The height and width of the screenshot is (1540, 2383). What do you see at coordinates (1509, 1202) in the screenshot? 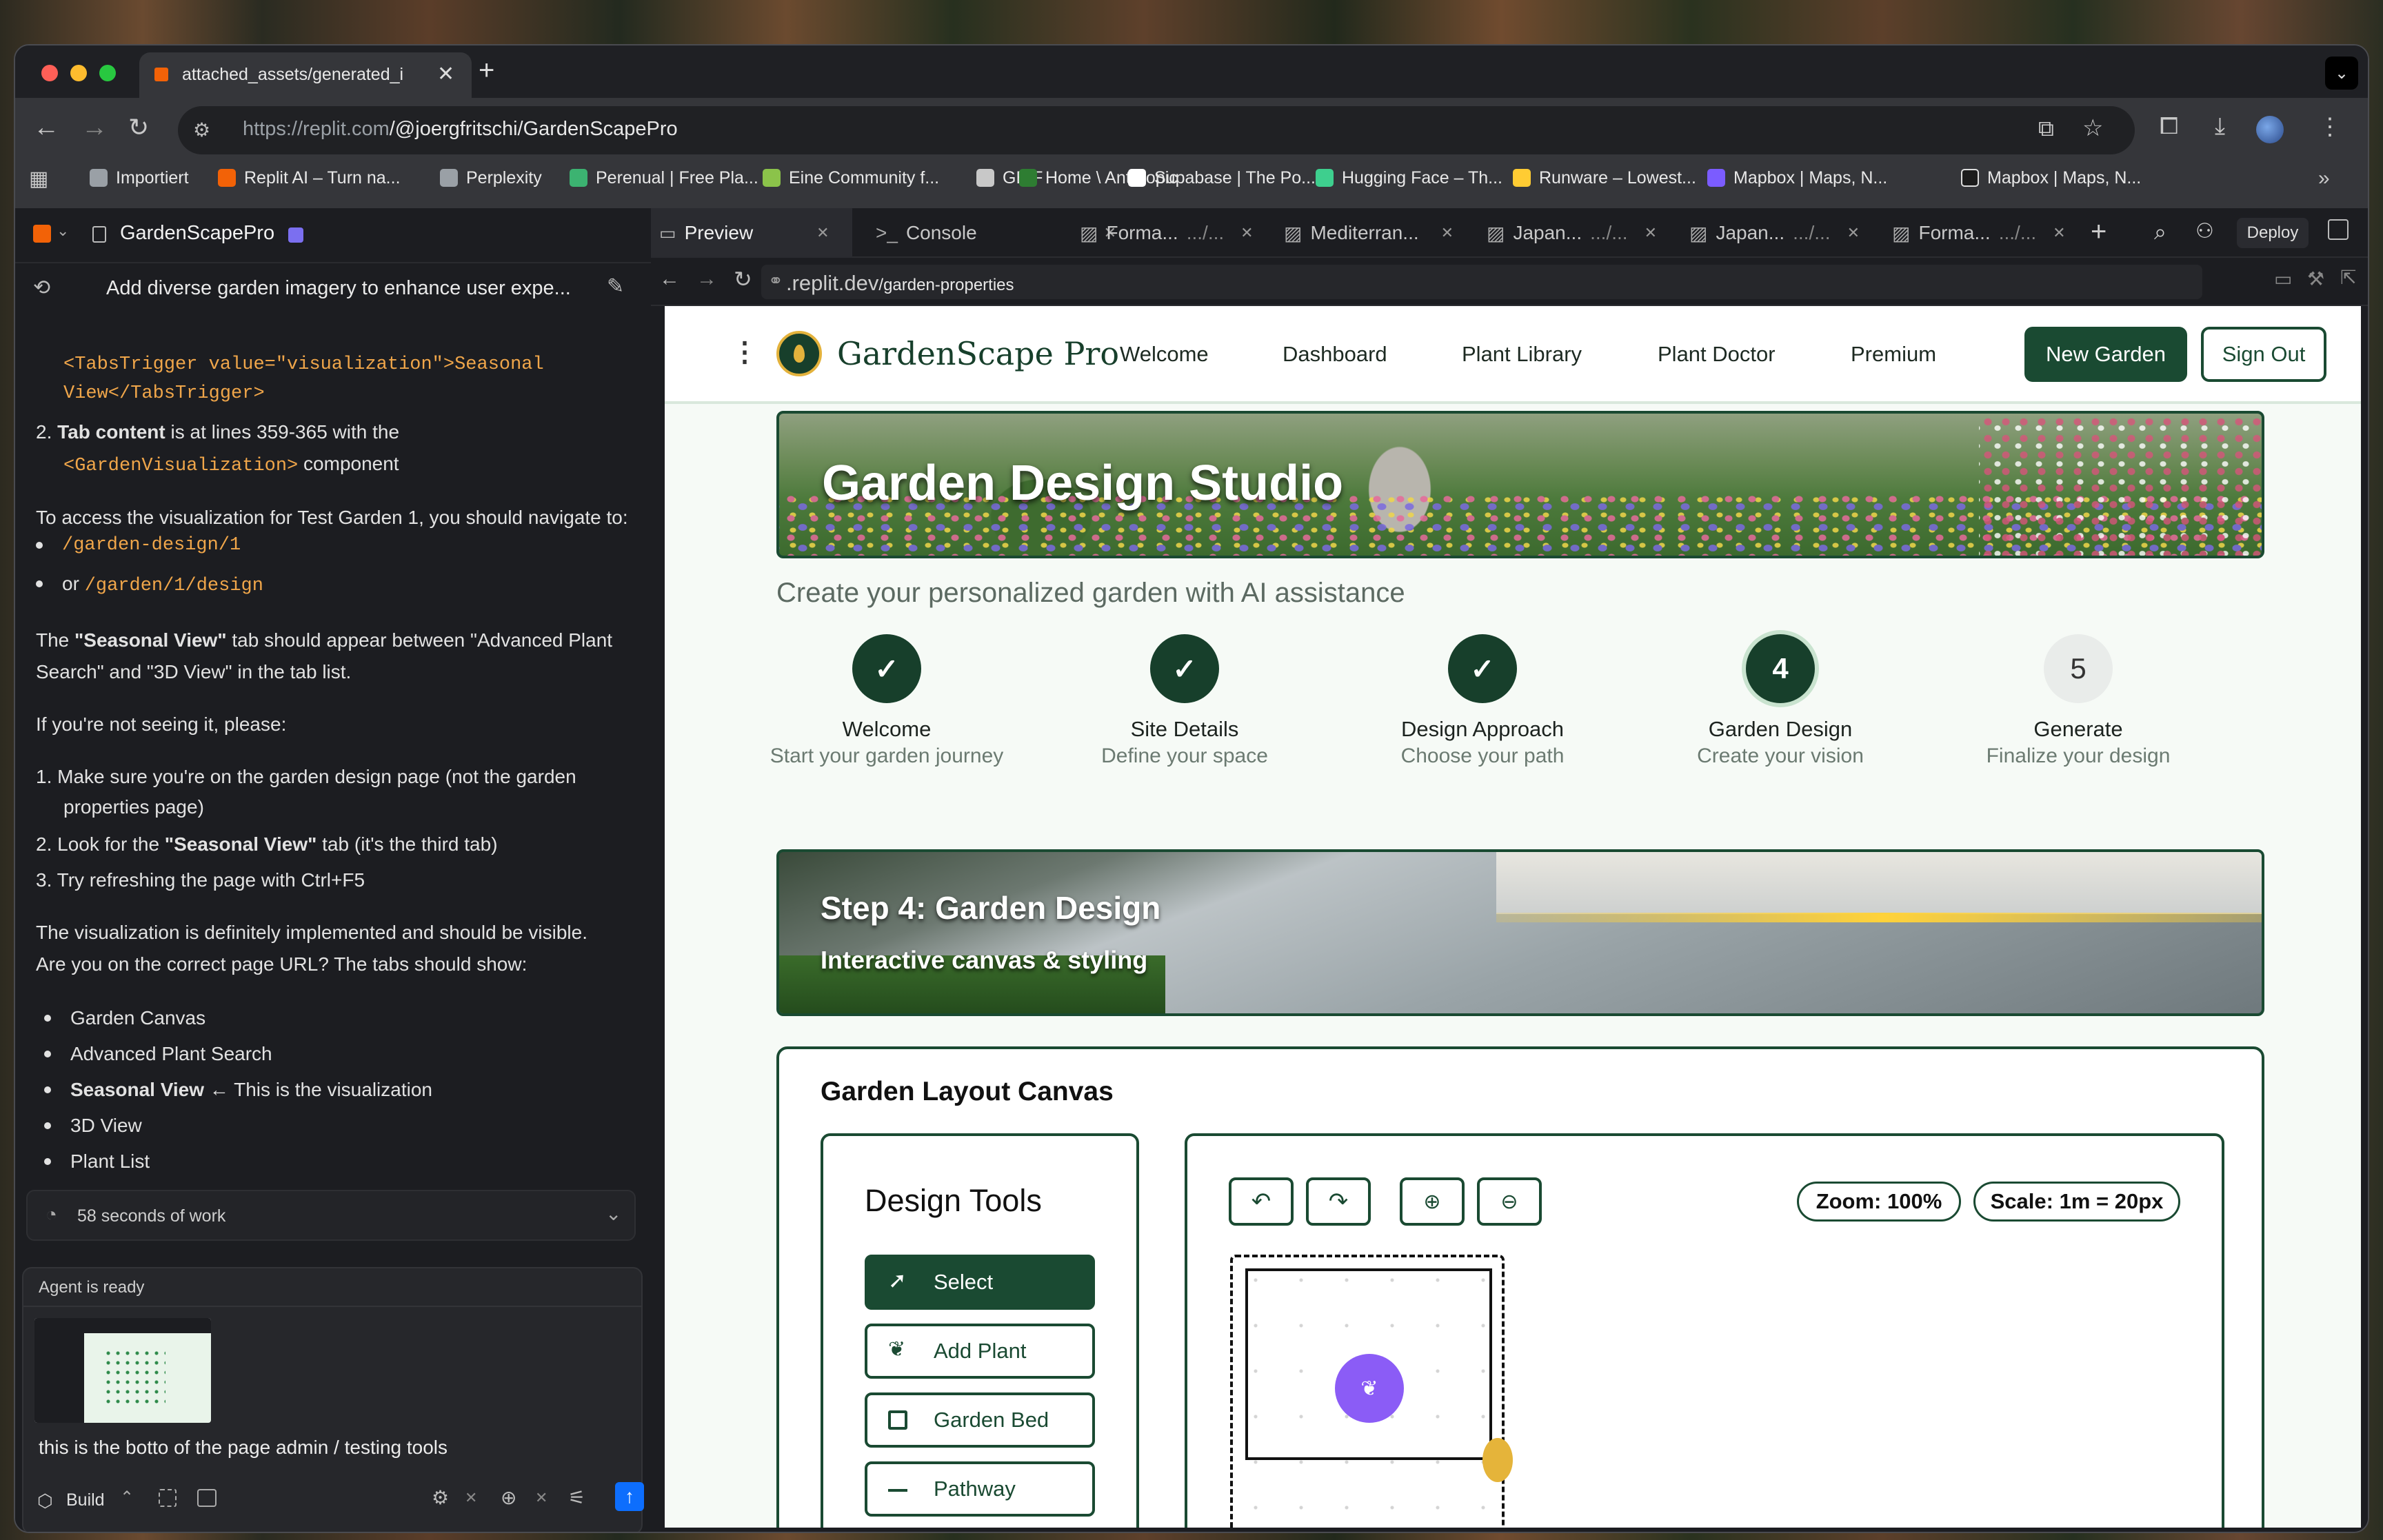
I see `zoom-out-button: ⊖` at bounding box center [1509, 1202].